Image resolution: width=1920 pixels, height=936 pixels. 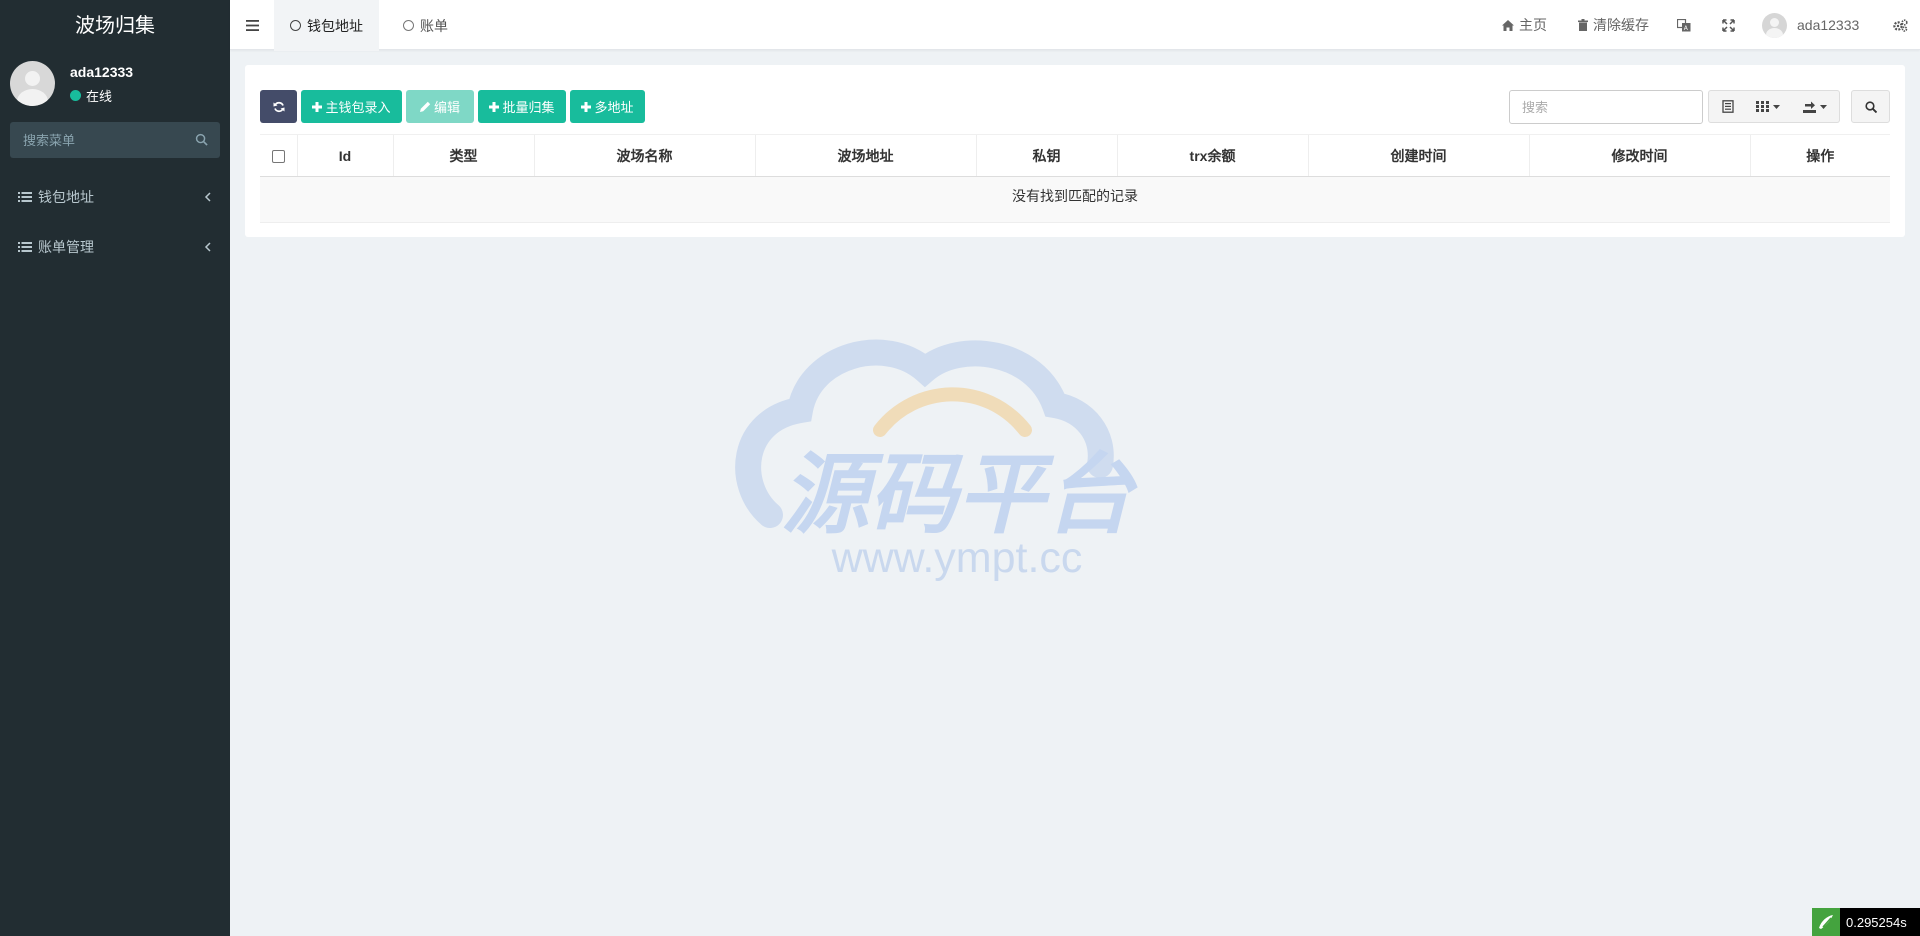 I want to click on add-main-wallet-button: 主钱包录入, so click(x=351, y=106).